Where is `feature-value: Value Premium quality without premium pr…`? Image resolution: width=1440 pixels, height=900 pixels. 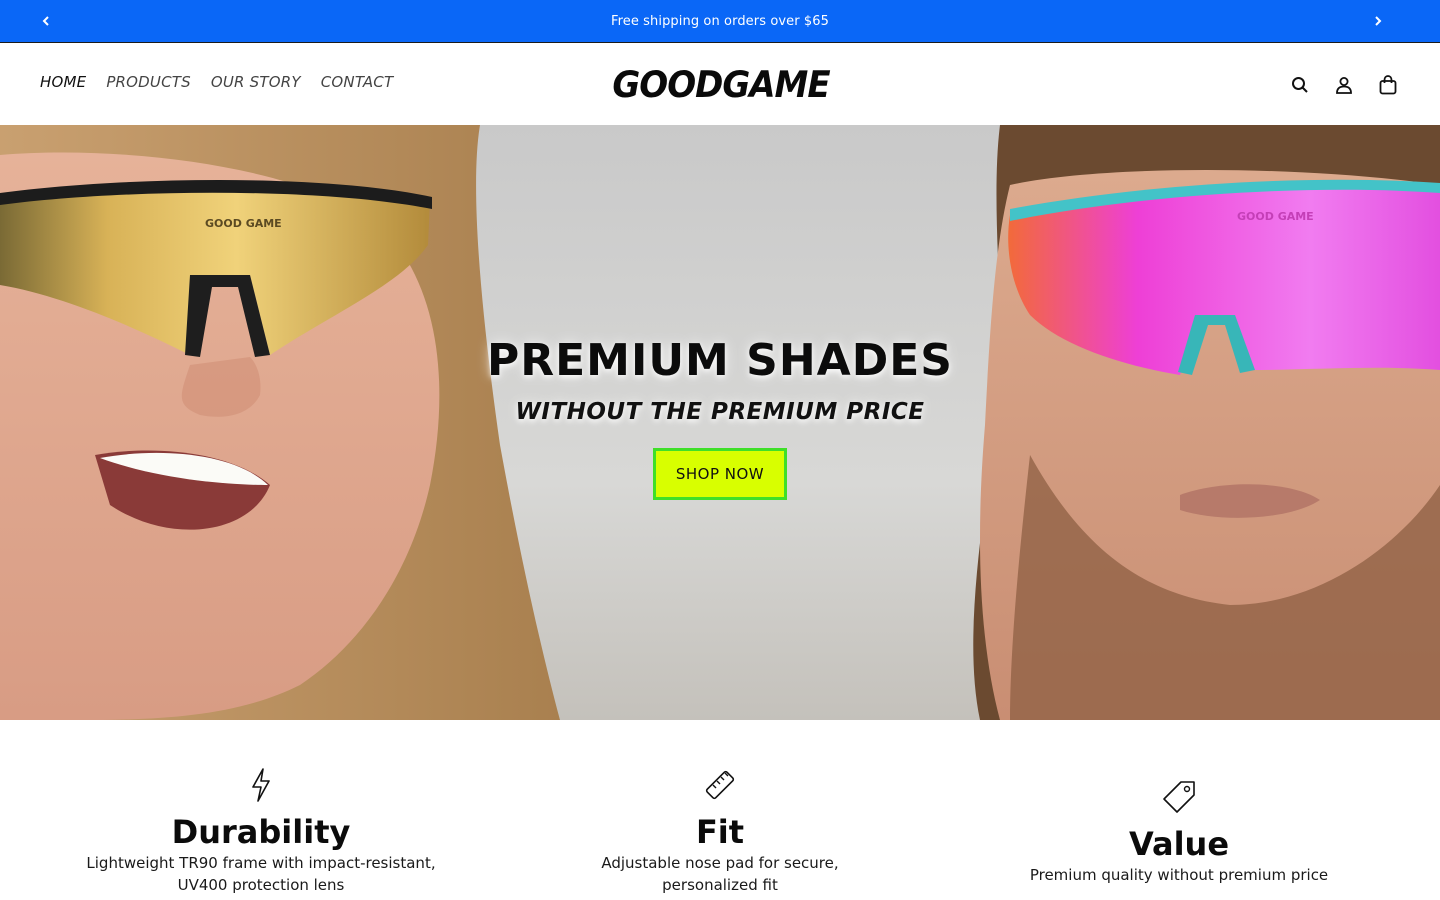 feature-value: Value Premium quality without premium pr… is located at coordinates (1179, 833).